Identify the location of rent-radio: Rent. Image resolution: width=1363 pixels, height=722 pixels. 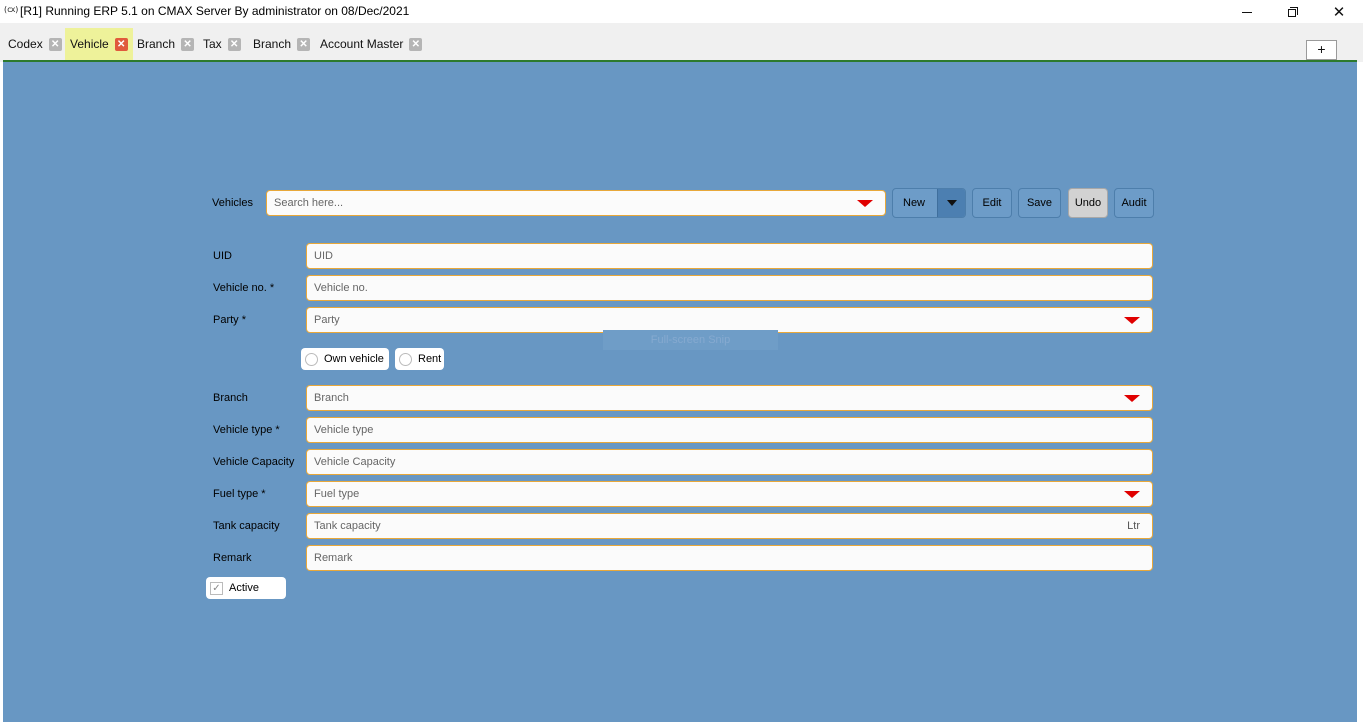
(419, 359).